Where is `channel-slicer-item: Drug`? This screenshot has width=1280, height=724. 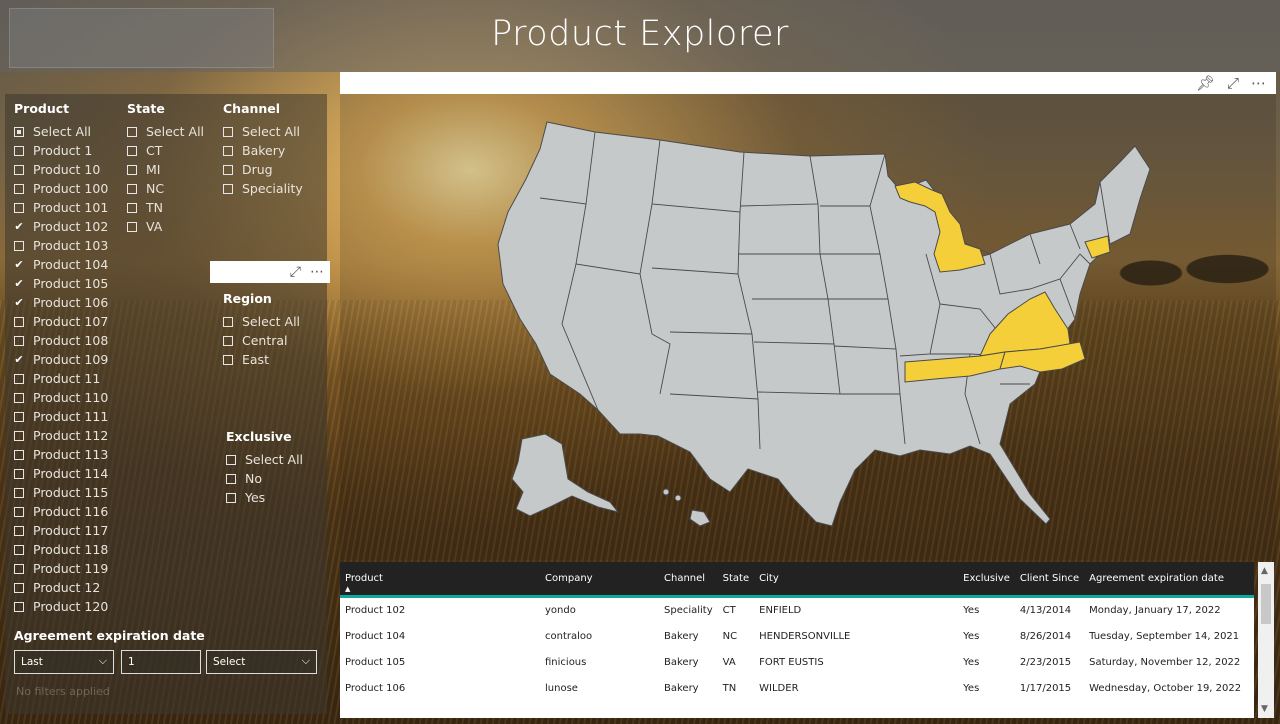 channel-slicer-item: Drug is located at coordinates (263, 169).